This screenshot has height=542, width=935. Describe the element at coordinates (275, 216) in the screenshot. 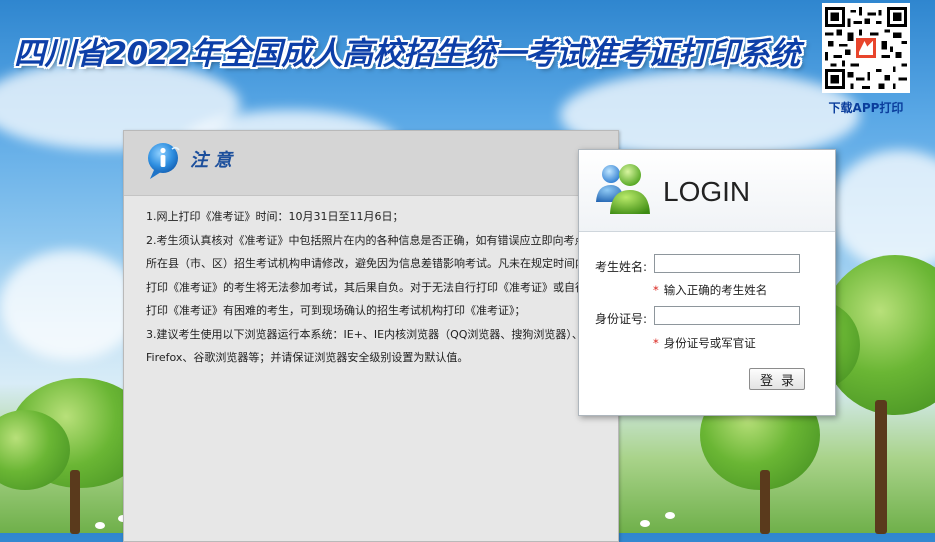

I see `notice-item: 1.网上打印《准考证》时间：10月31日至11月6日；` at that location.